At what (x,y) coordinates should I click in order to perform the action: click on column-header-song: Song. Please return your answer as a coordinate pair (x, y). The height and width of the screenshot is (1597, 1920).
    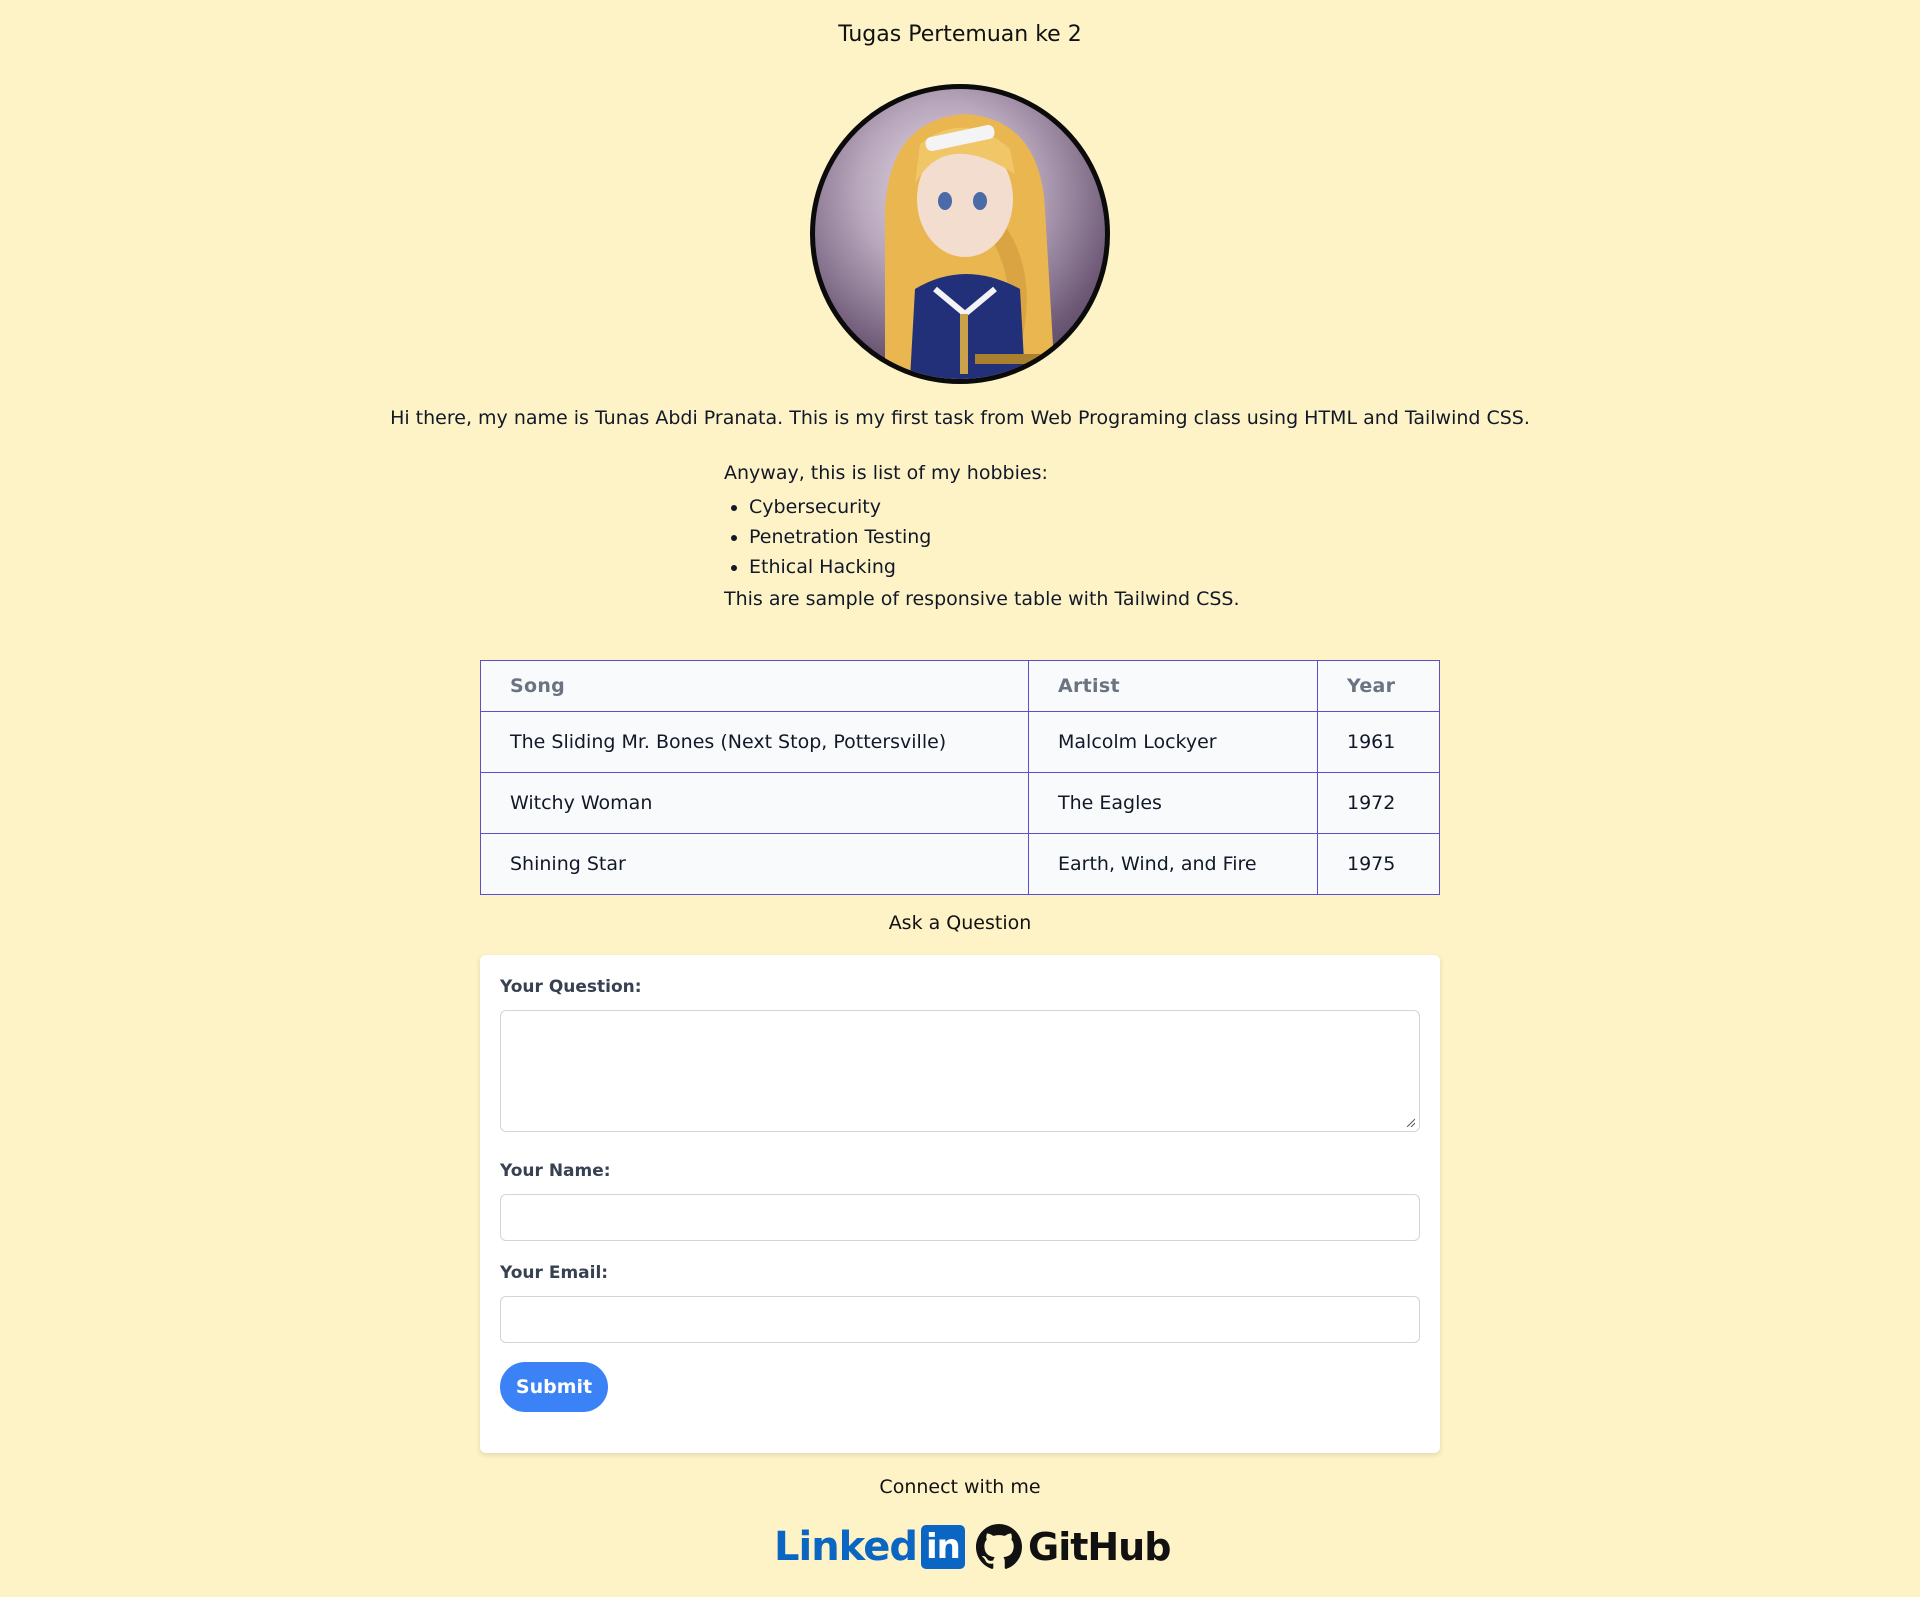
    Looking at the image, I should click on (754, 686).